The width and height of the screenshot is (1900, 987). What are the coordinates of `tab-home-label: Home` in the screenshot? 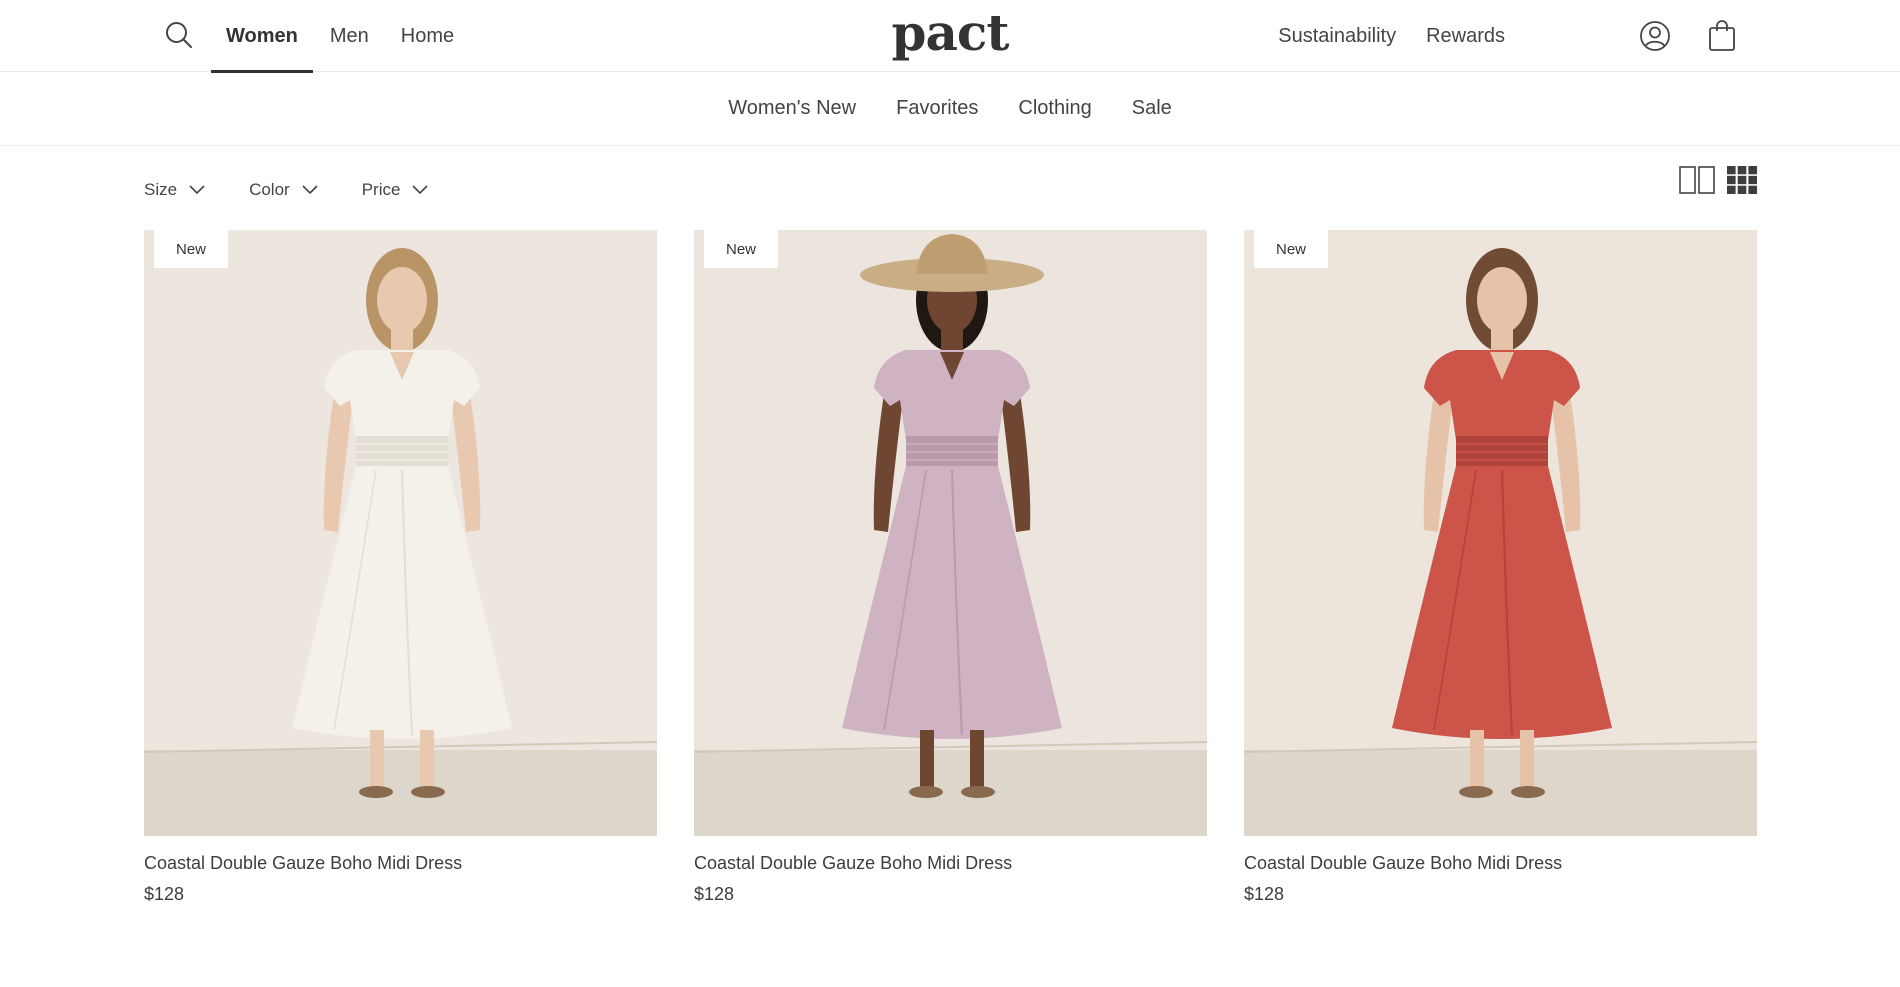 It's located at (427, 35).